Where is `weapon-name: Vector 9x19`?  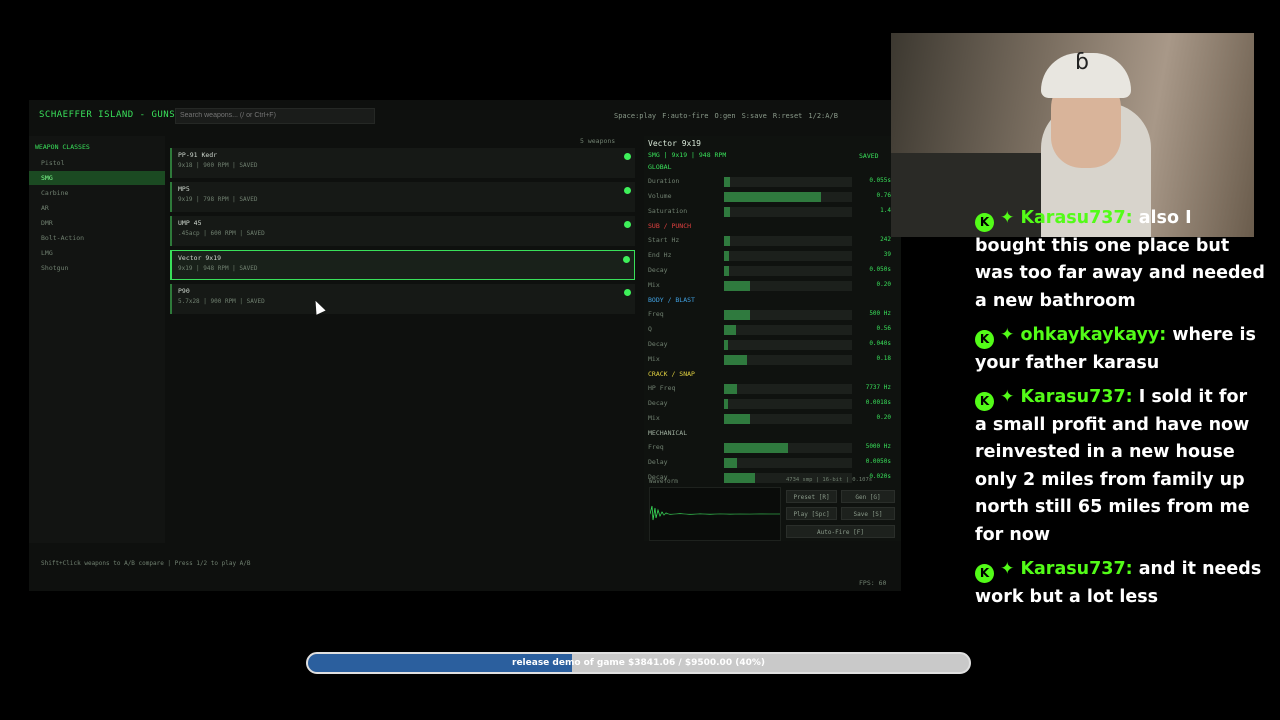 weapon-name: Vector 9x19 is located at coordinates (200, 258).